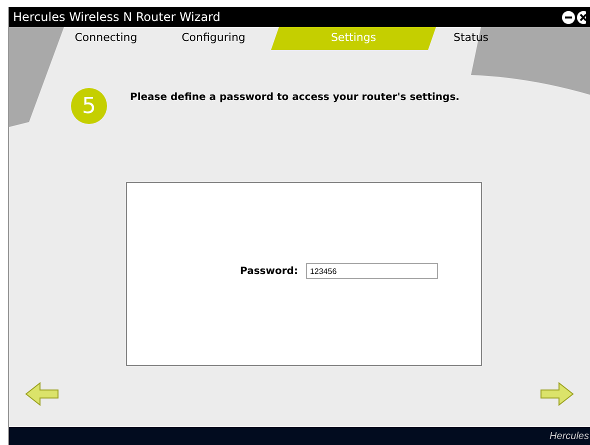  I want to click on close-icon, so click(581, 17).